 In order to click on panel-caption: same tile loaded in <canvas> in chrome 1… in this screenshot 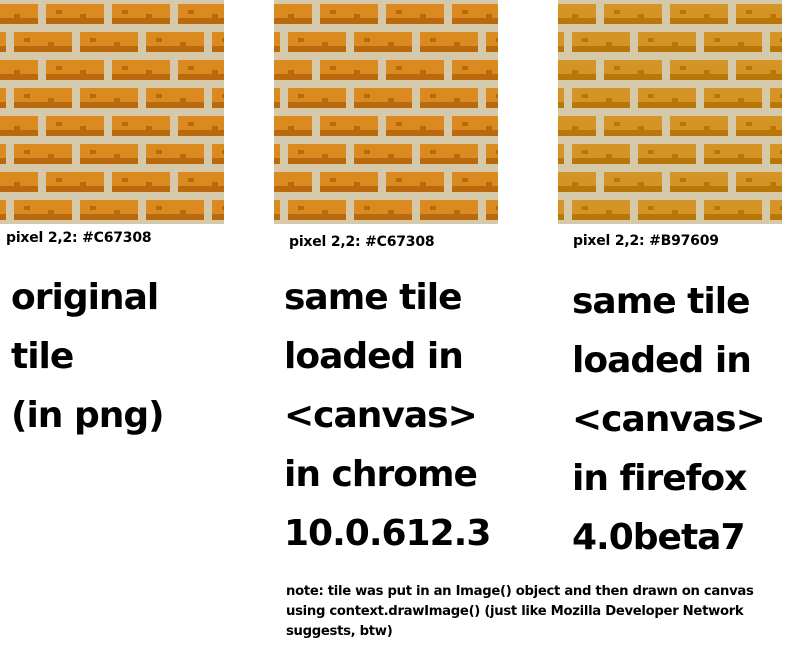, I will do `click(409, 415)`.